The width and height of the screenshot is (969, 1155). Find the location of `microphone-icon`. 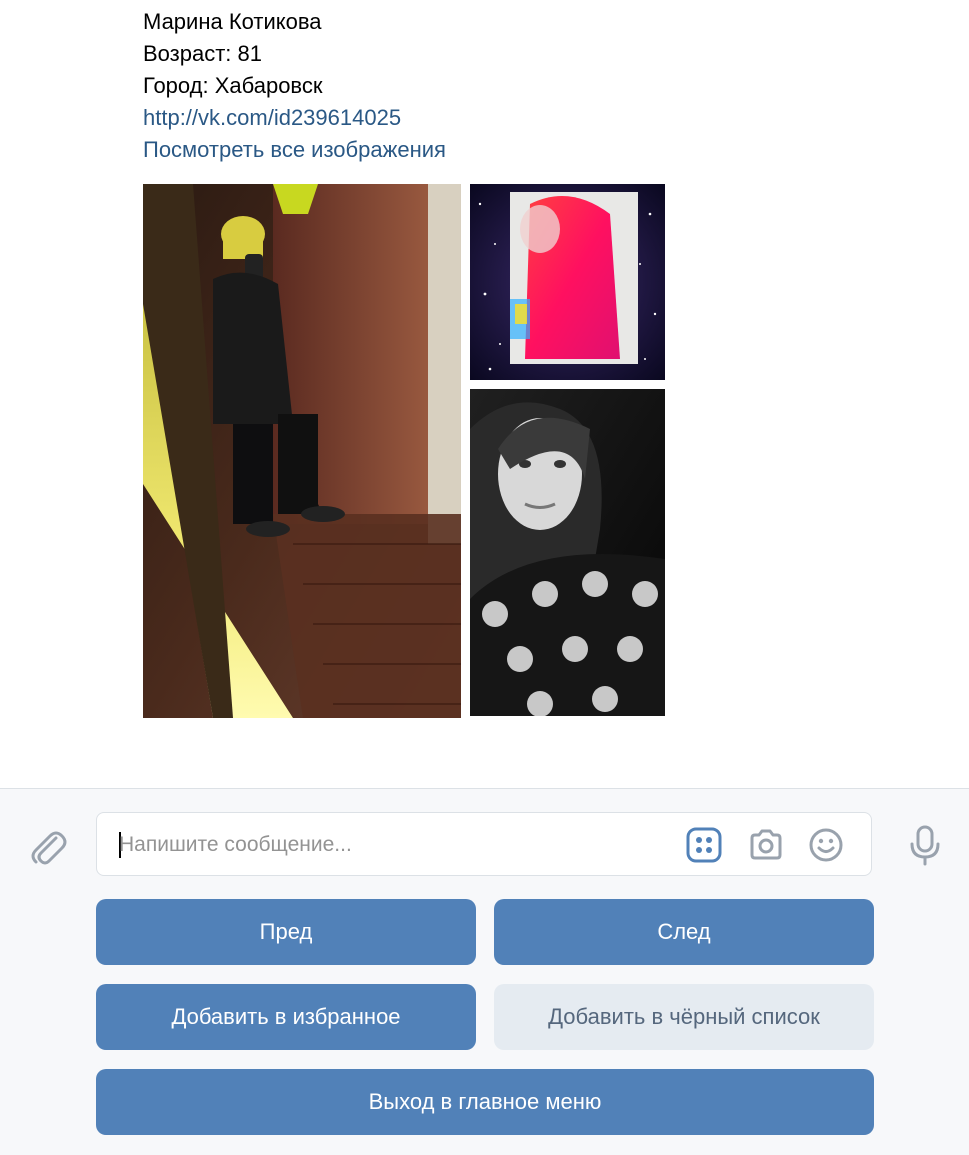

microphone-icon is located at coordinates (925, 845).